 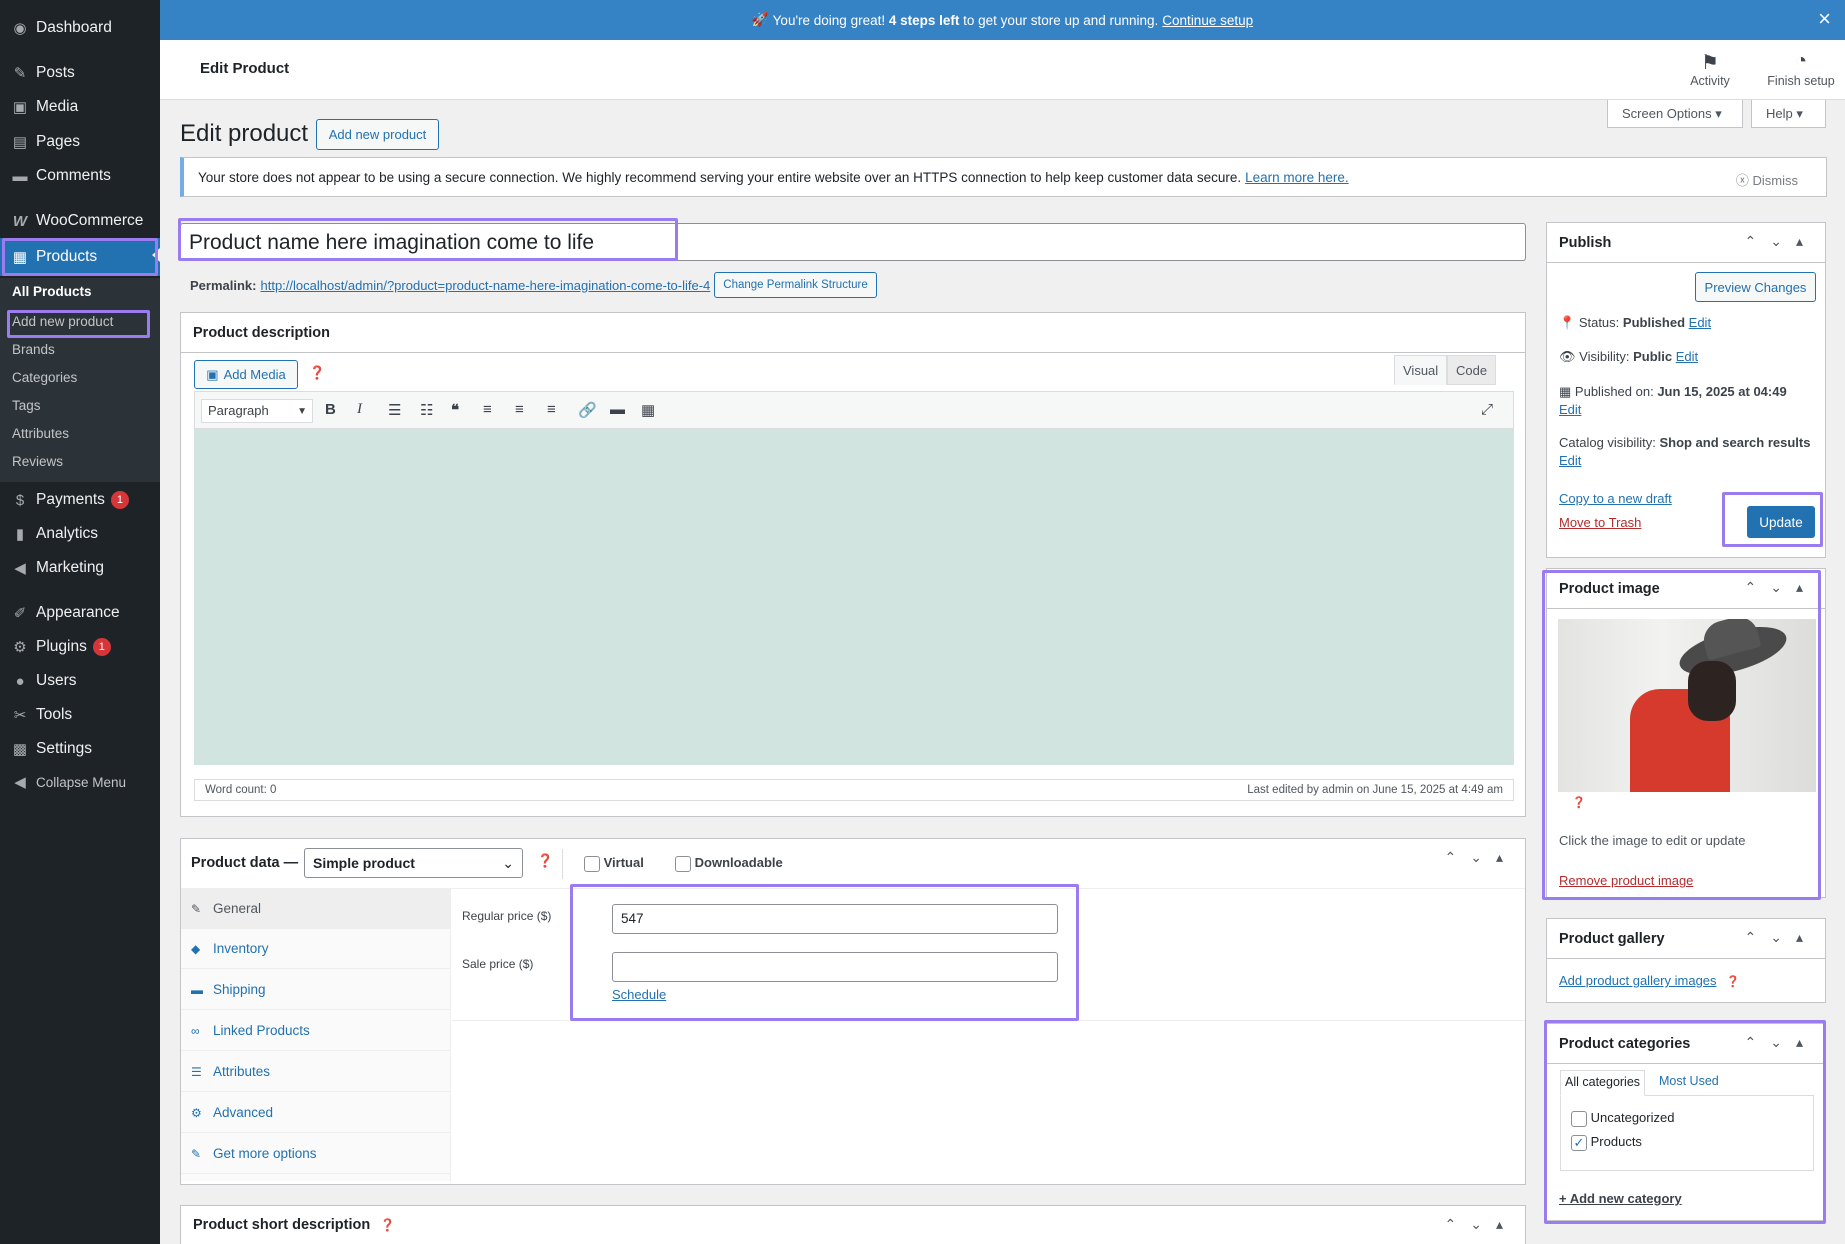 What do you see at coordinates (80, 142) in the screenshot?
I see `sidebar-item-pages: ▤ Pages` at bounding box center [80, 142].